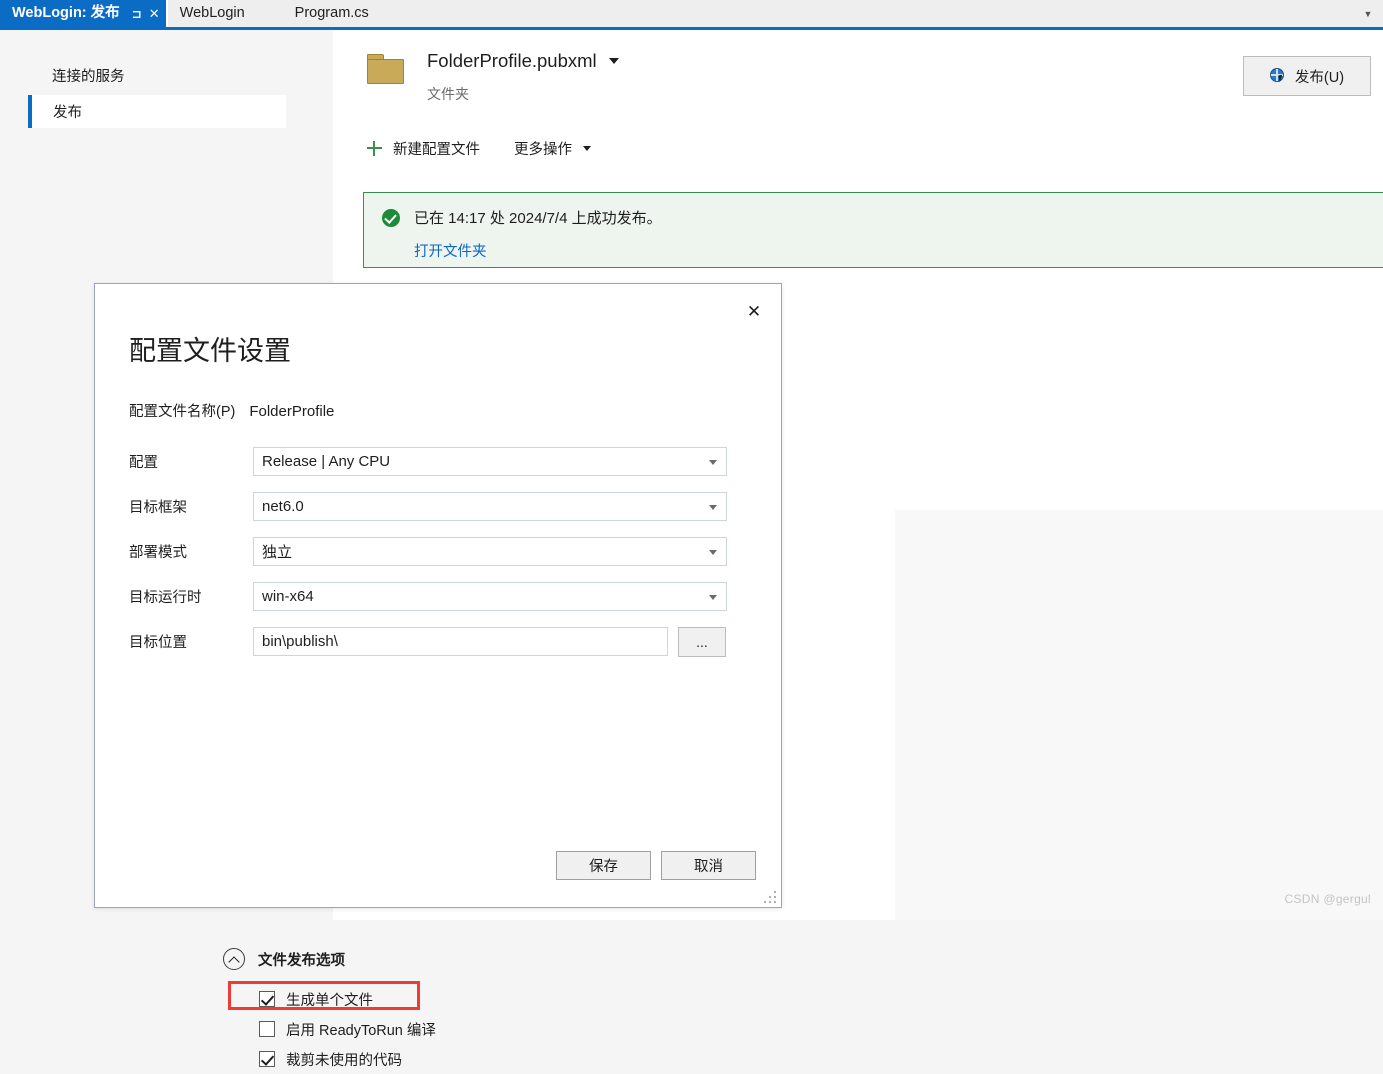  Describe the element at coordinates (1368, 13) in the screenshot. I see `tab-overflow-chevron-down-icon: ▼` at that location.